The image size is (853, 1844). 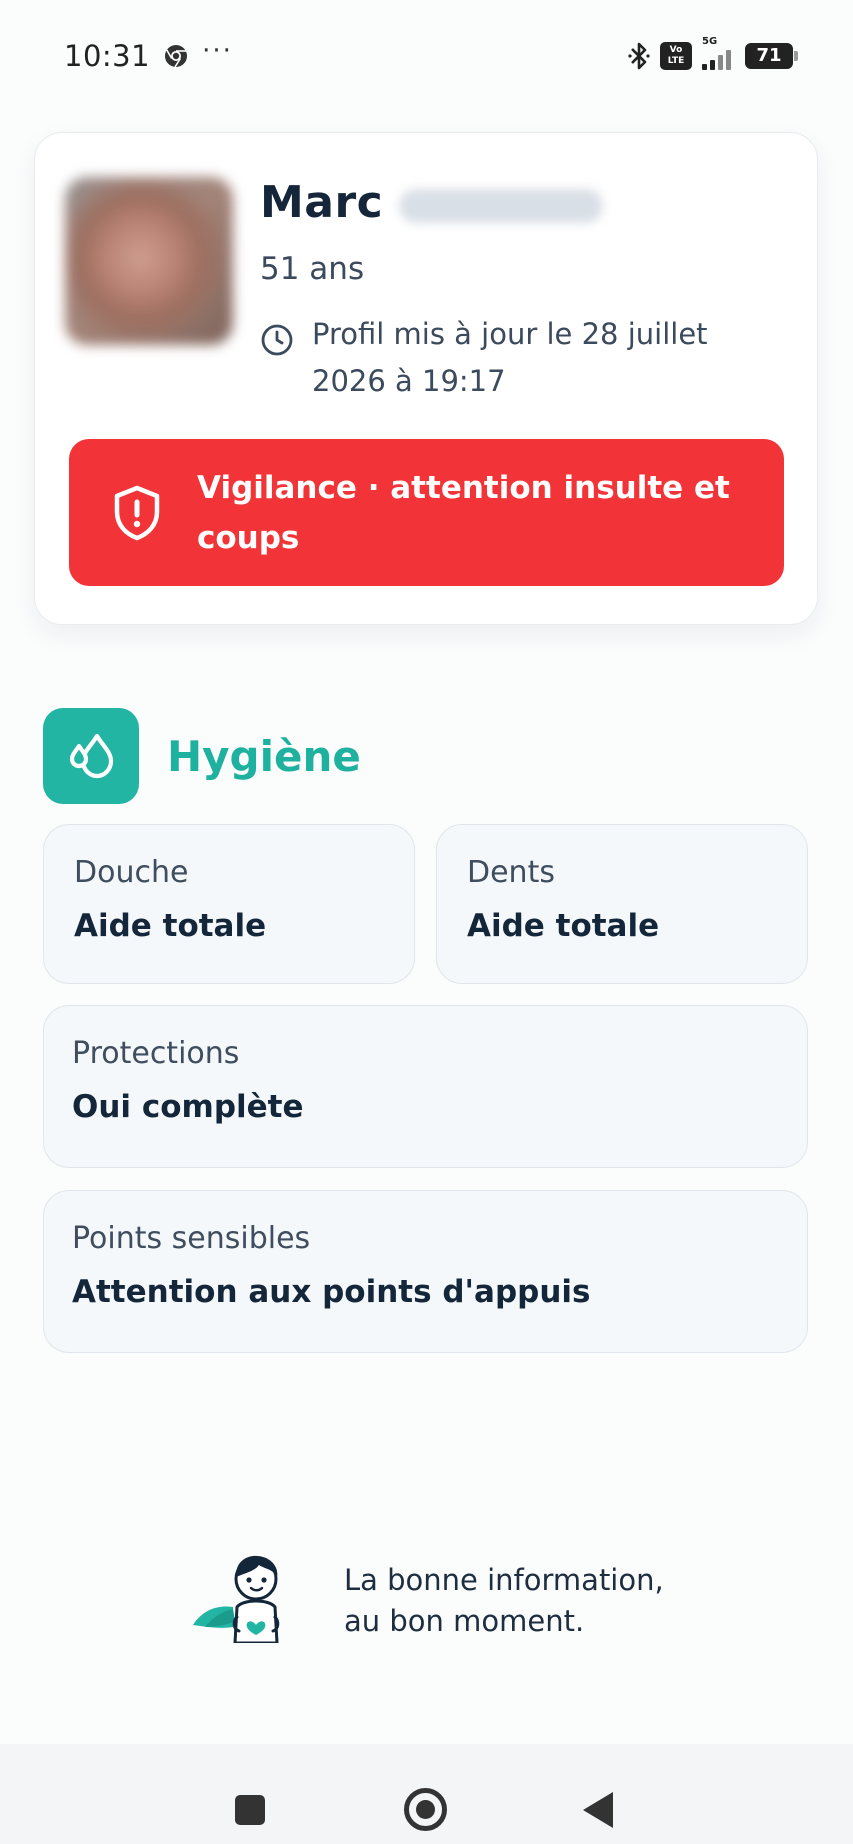 I want to click on status-time: 10:31, so click(x=107, y=56).